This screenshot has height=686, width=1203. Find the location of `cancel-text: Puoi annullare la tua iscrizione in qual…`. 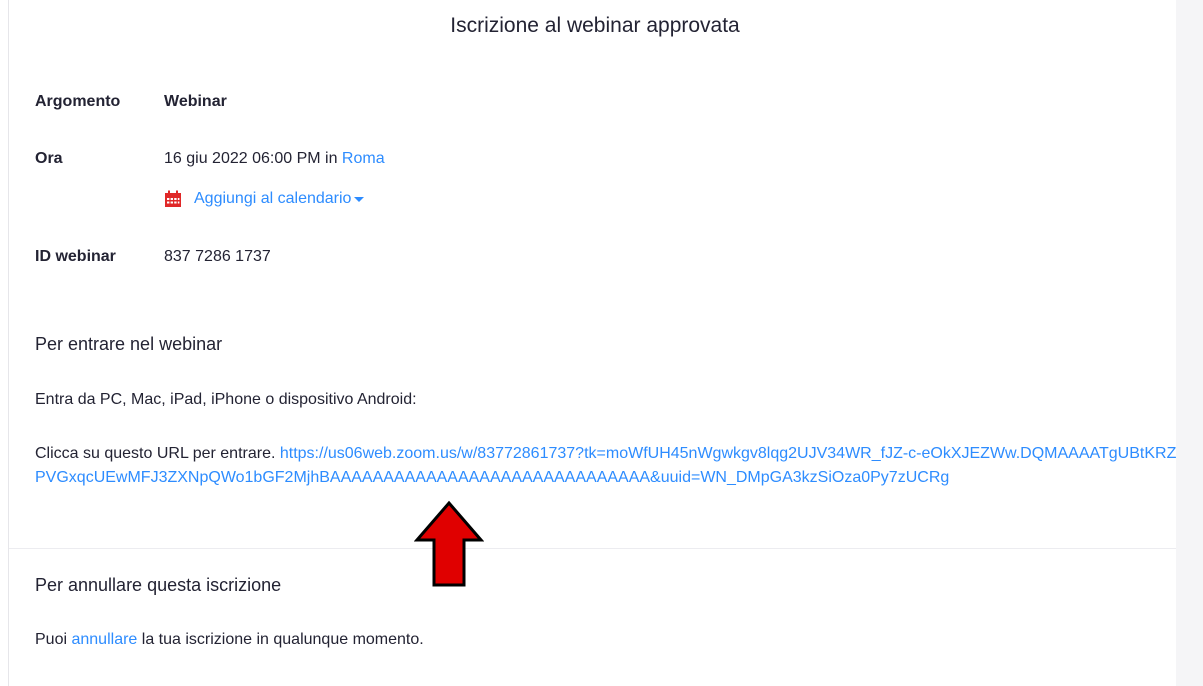

cancel-text: Puoi annullare la tua iscrizione in qual… is located at coordinates (229, 640).